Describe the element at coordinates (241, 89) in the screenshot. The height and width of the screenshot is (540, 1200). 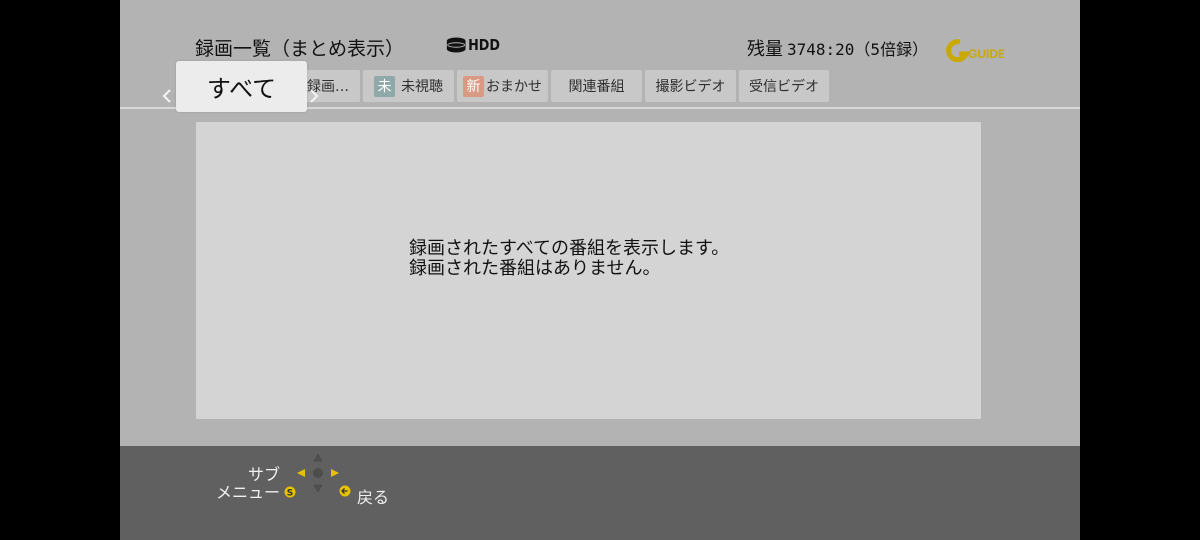
I see `tab-label: すべて` at that location.